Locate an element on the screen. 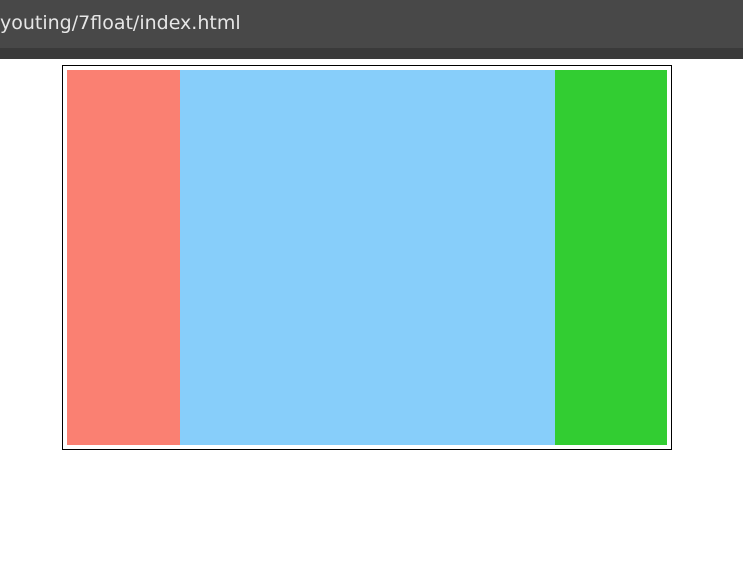 The image size is (743, 561). window-title: youting/7float/index.html is located at coordinates (120, 23).